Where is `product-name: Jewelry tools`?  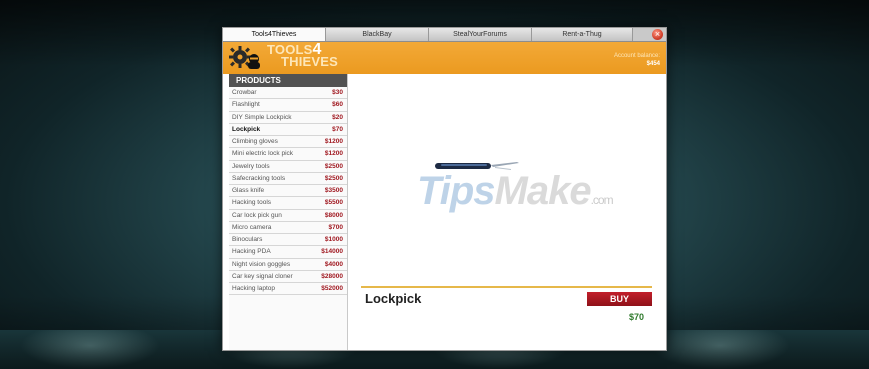 product-name: Jewelry tools is located at coordinates (251, 166).